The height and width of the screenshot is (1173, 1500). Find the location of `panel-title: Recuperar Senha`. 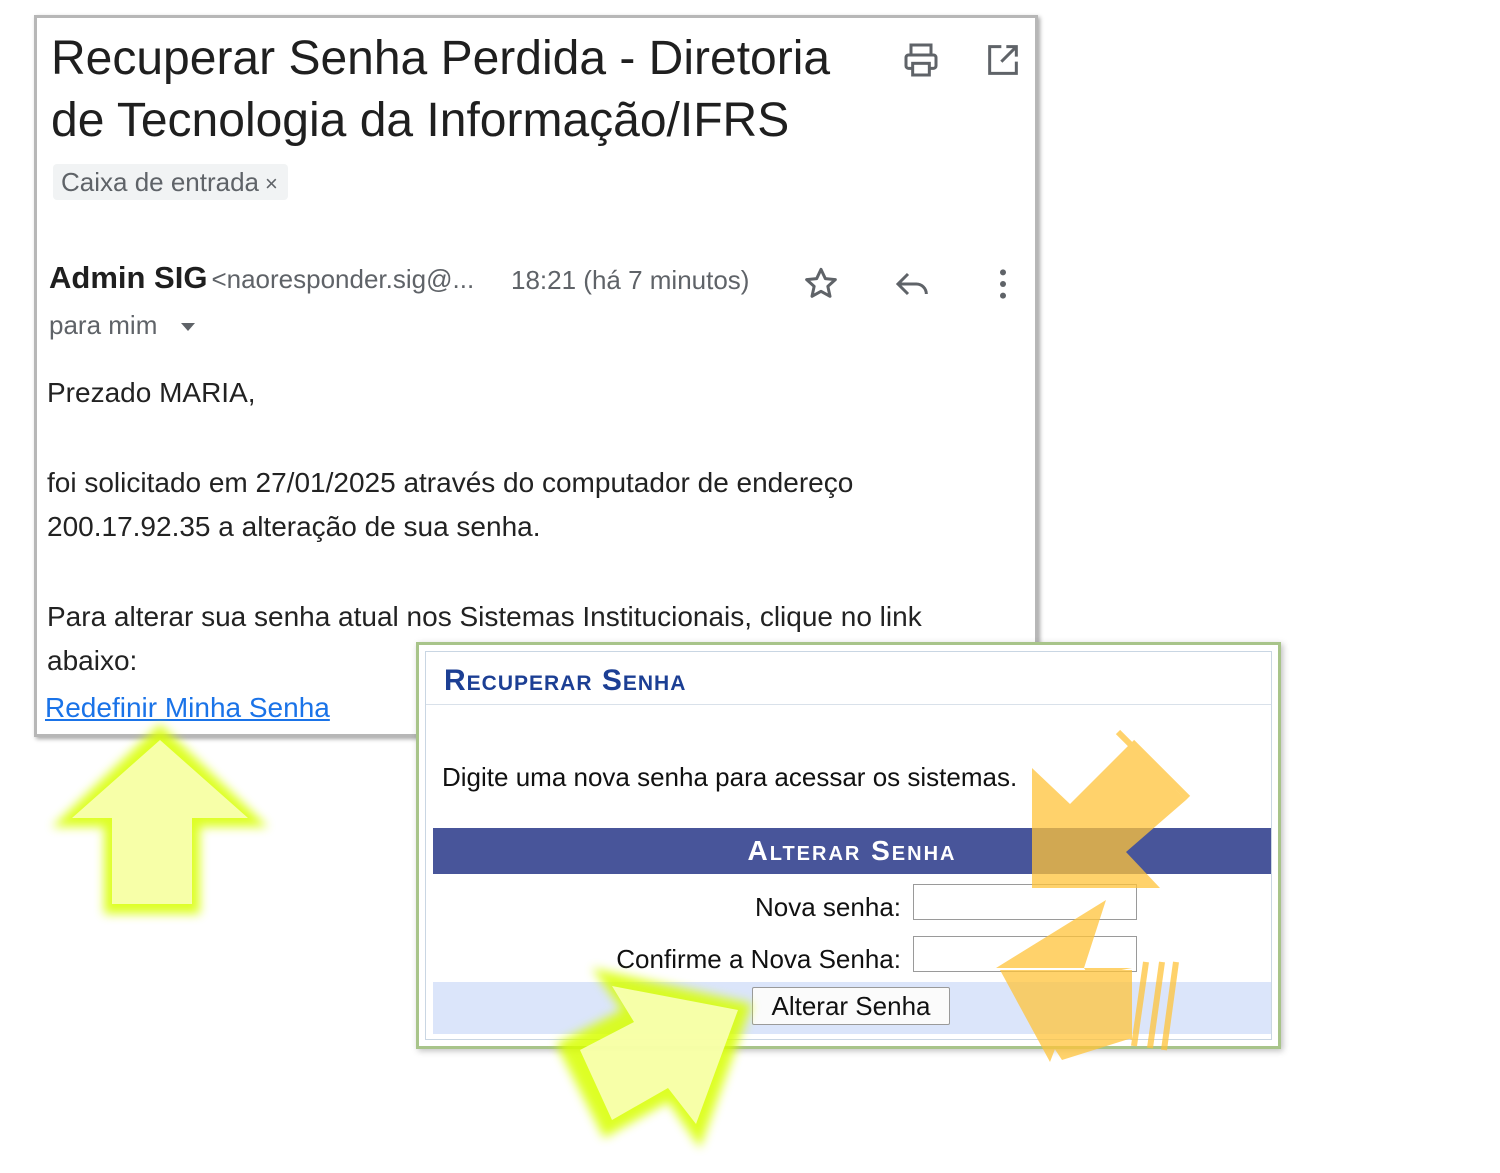

panel-title: Recuperar Senha is located at coordinates (565, 680).